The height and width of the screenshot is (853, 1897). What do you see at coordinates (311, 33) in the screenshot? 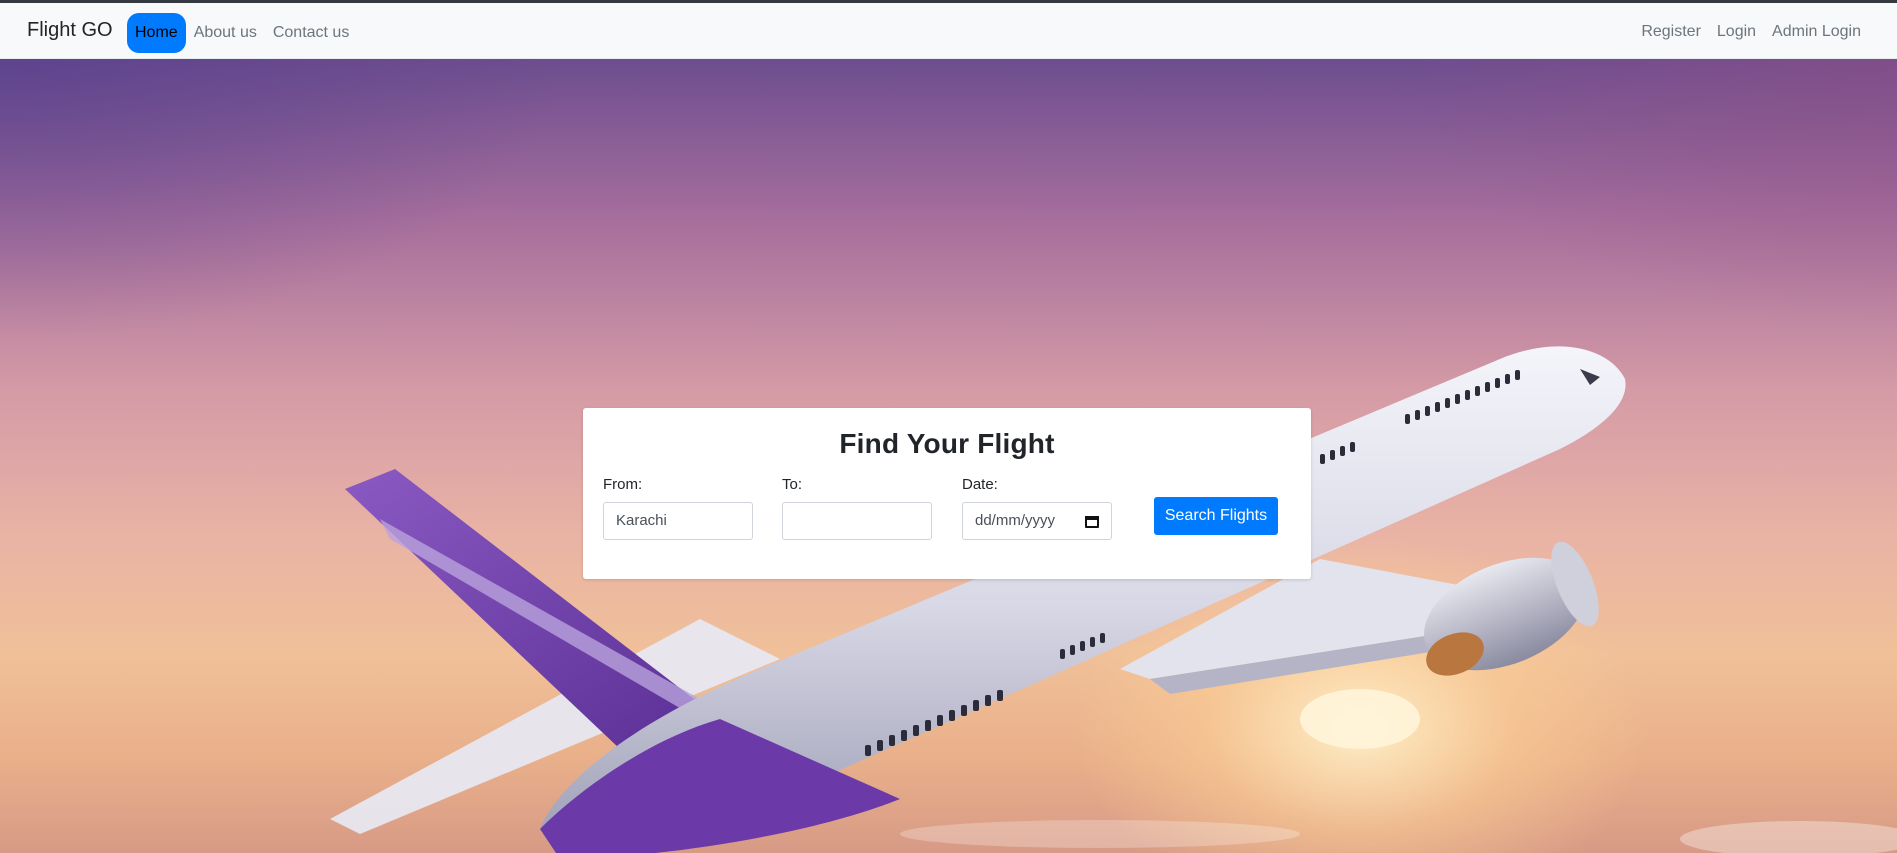
I see `nav-contact-link: Contact us` at bounding box center [311, 33].